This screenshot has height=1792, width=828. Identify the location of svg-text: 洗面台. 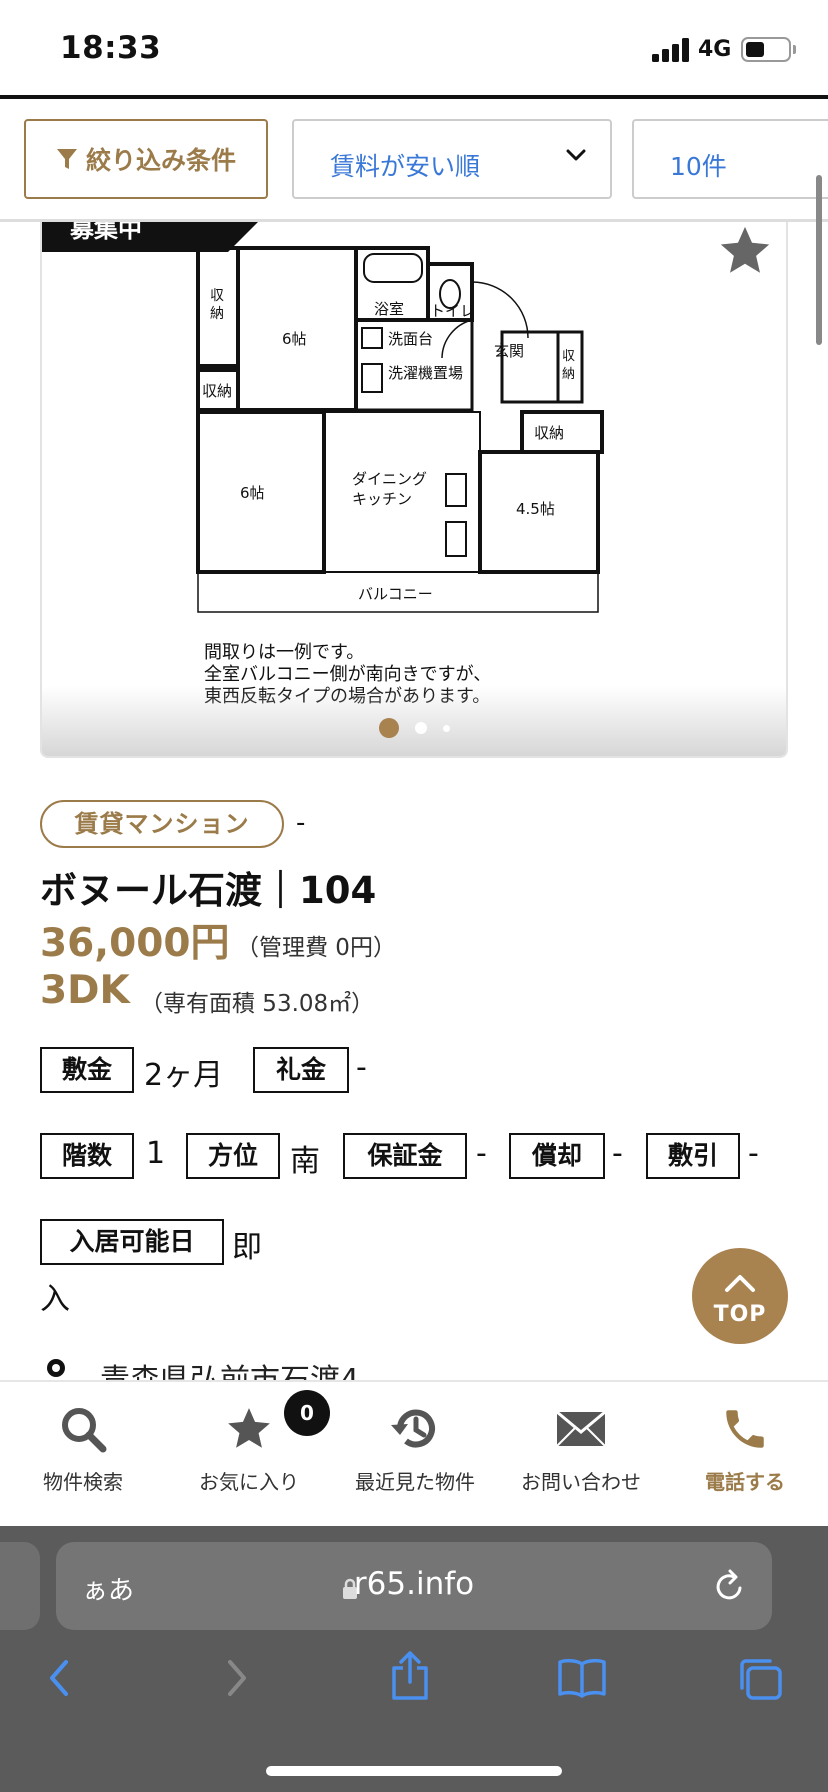
(410, 339).